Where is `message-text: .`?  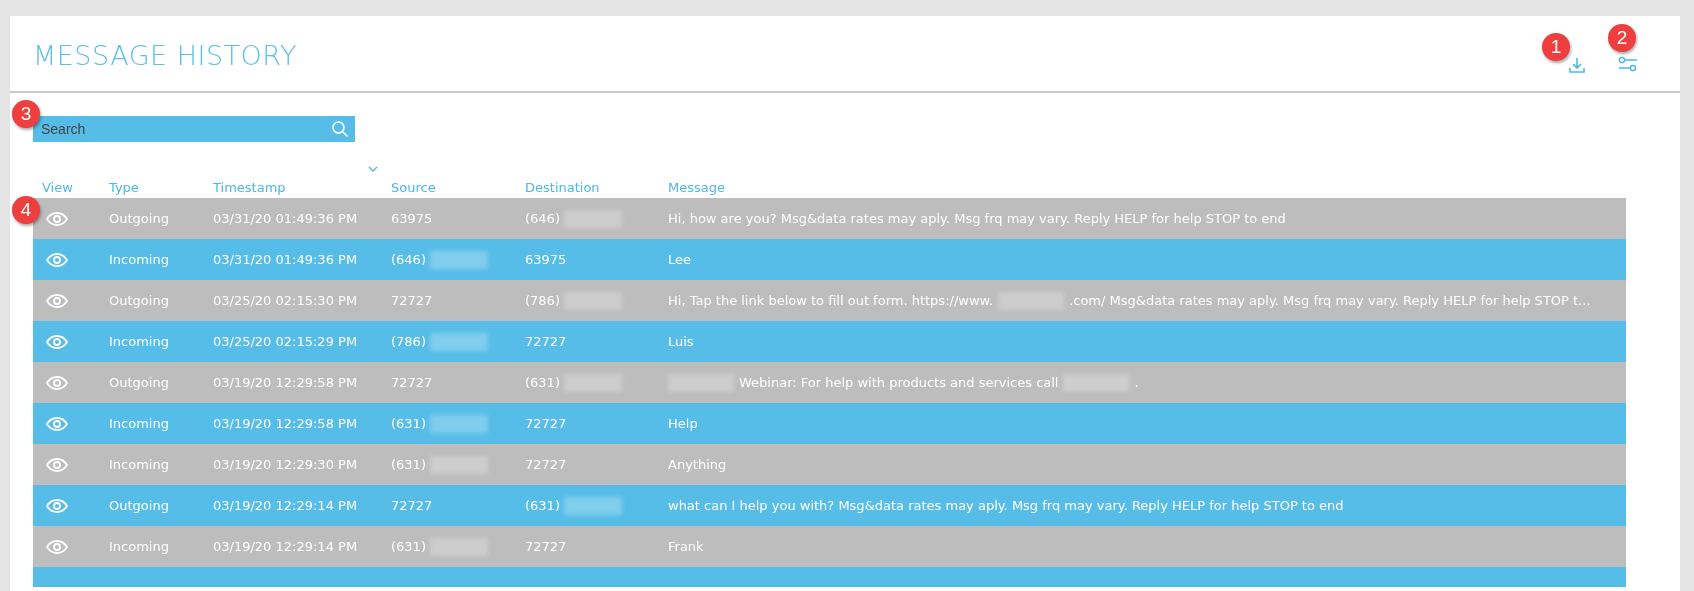 message-text: . is located at coordinates (1136, 382).